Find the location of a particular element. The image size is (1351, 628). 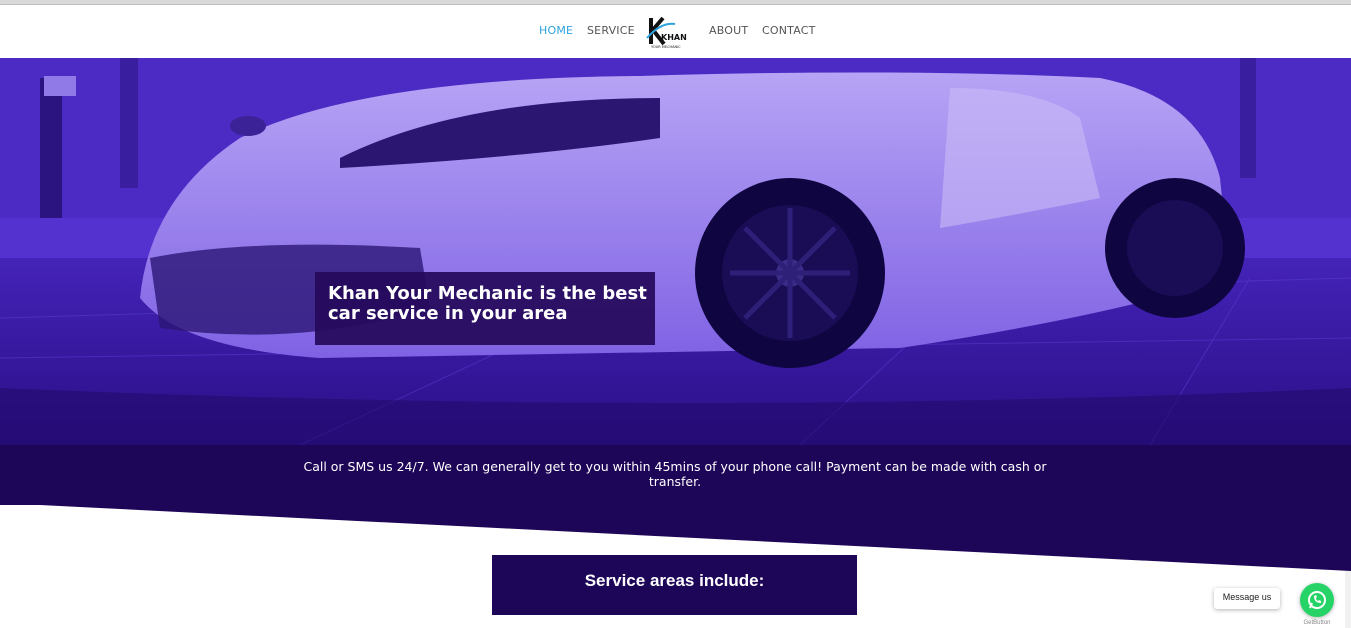

logo-text: KHAN is located at coordinates (674, 37).